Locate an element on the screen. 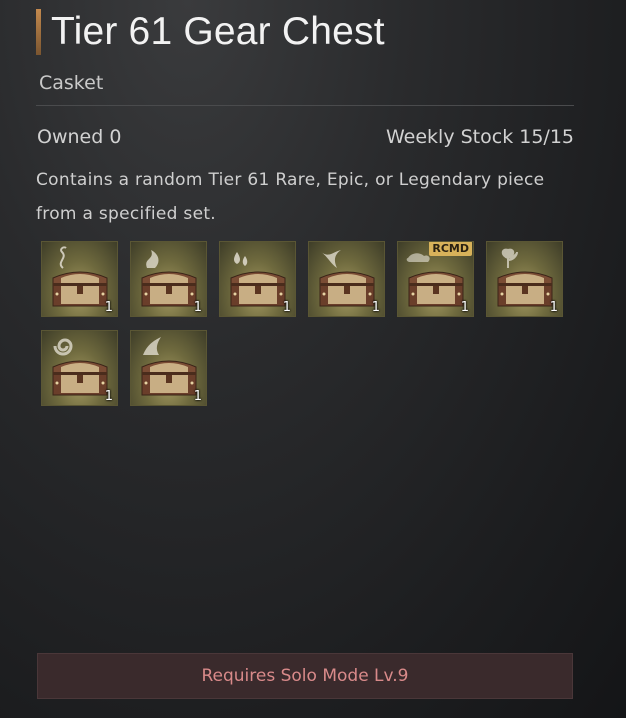 The width and height of the screenshot is (626, 718). gear-chest-item: 1 RCMD is located at coordinates (435, 279).